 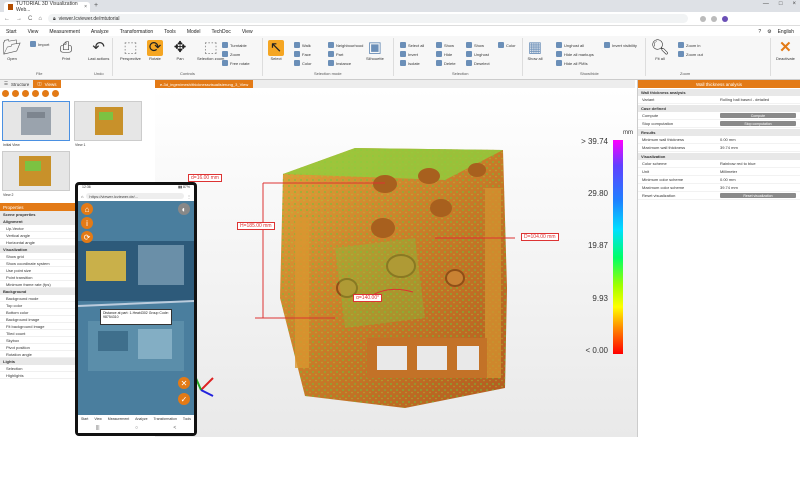 I want to click on panel-row-value: Rolling ball based - detailed, so click(x=760, y=99).